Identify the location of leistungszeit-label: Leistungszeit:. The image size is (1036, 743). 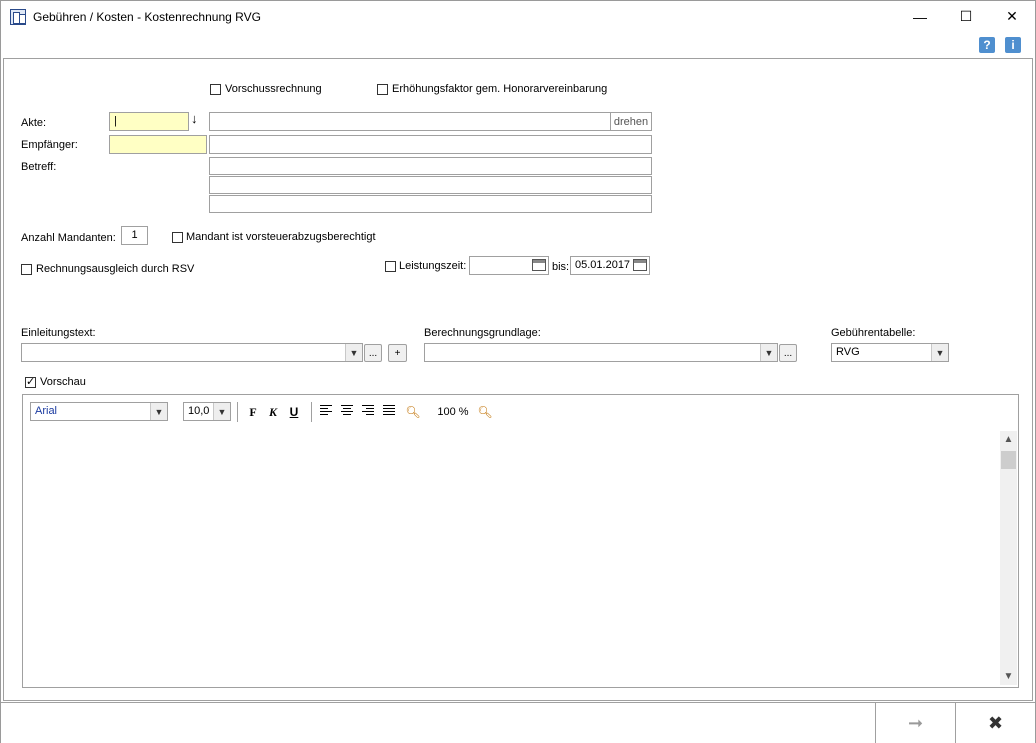
(433, 266).